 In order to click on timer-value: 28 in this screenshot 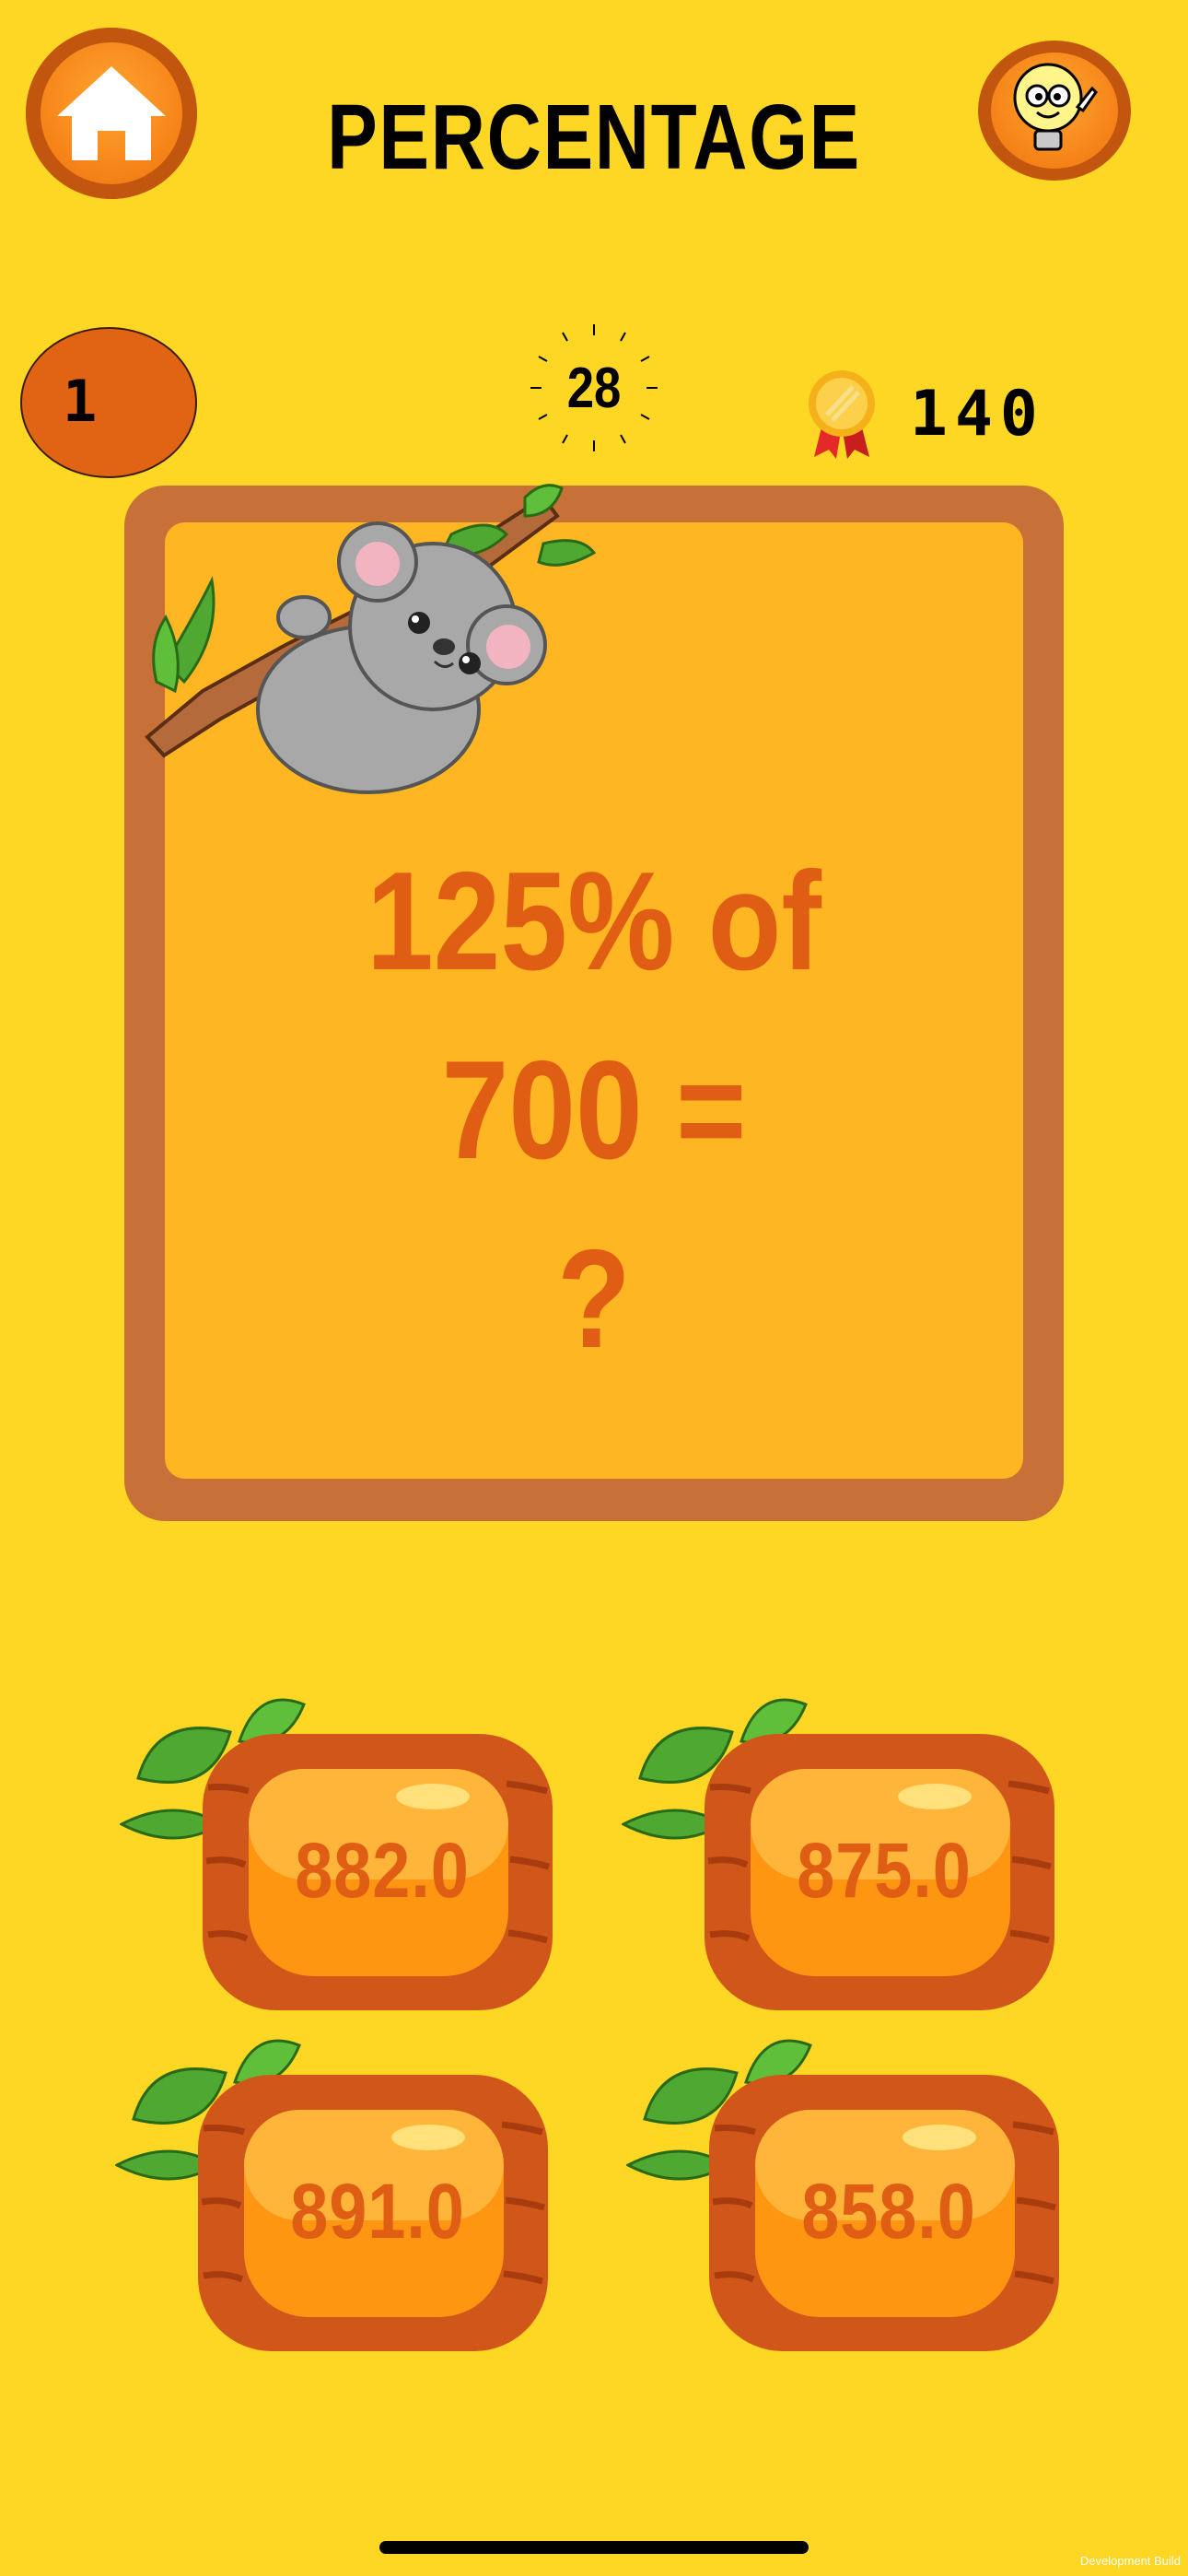, I will do `click(594, 388)`.